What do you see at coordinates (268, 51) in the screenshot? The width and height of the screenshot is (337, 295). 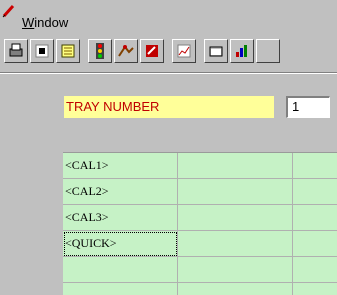 I see `partial-toolbar-icon` at bounding box center [268, 51].